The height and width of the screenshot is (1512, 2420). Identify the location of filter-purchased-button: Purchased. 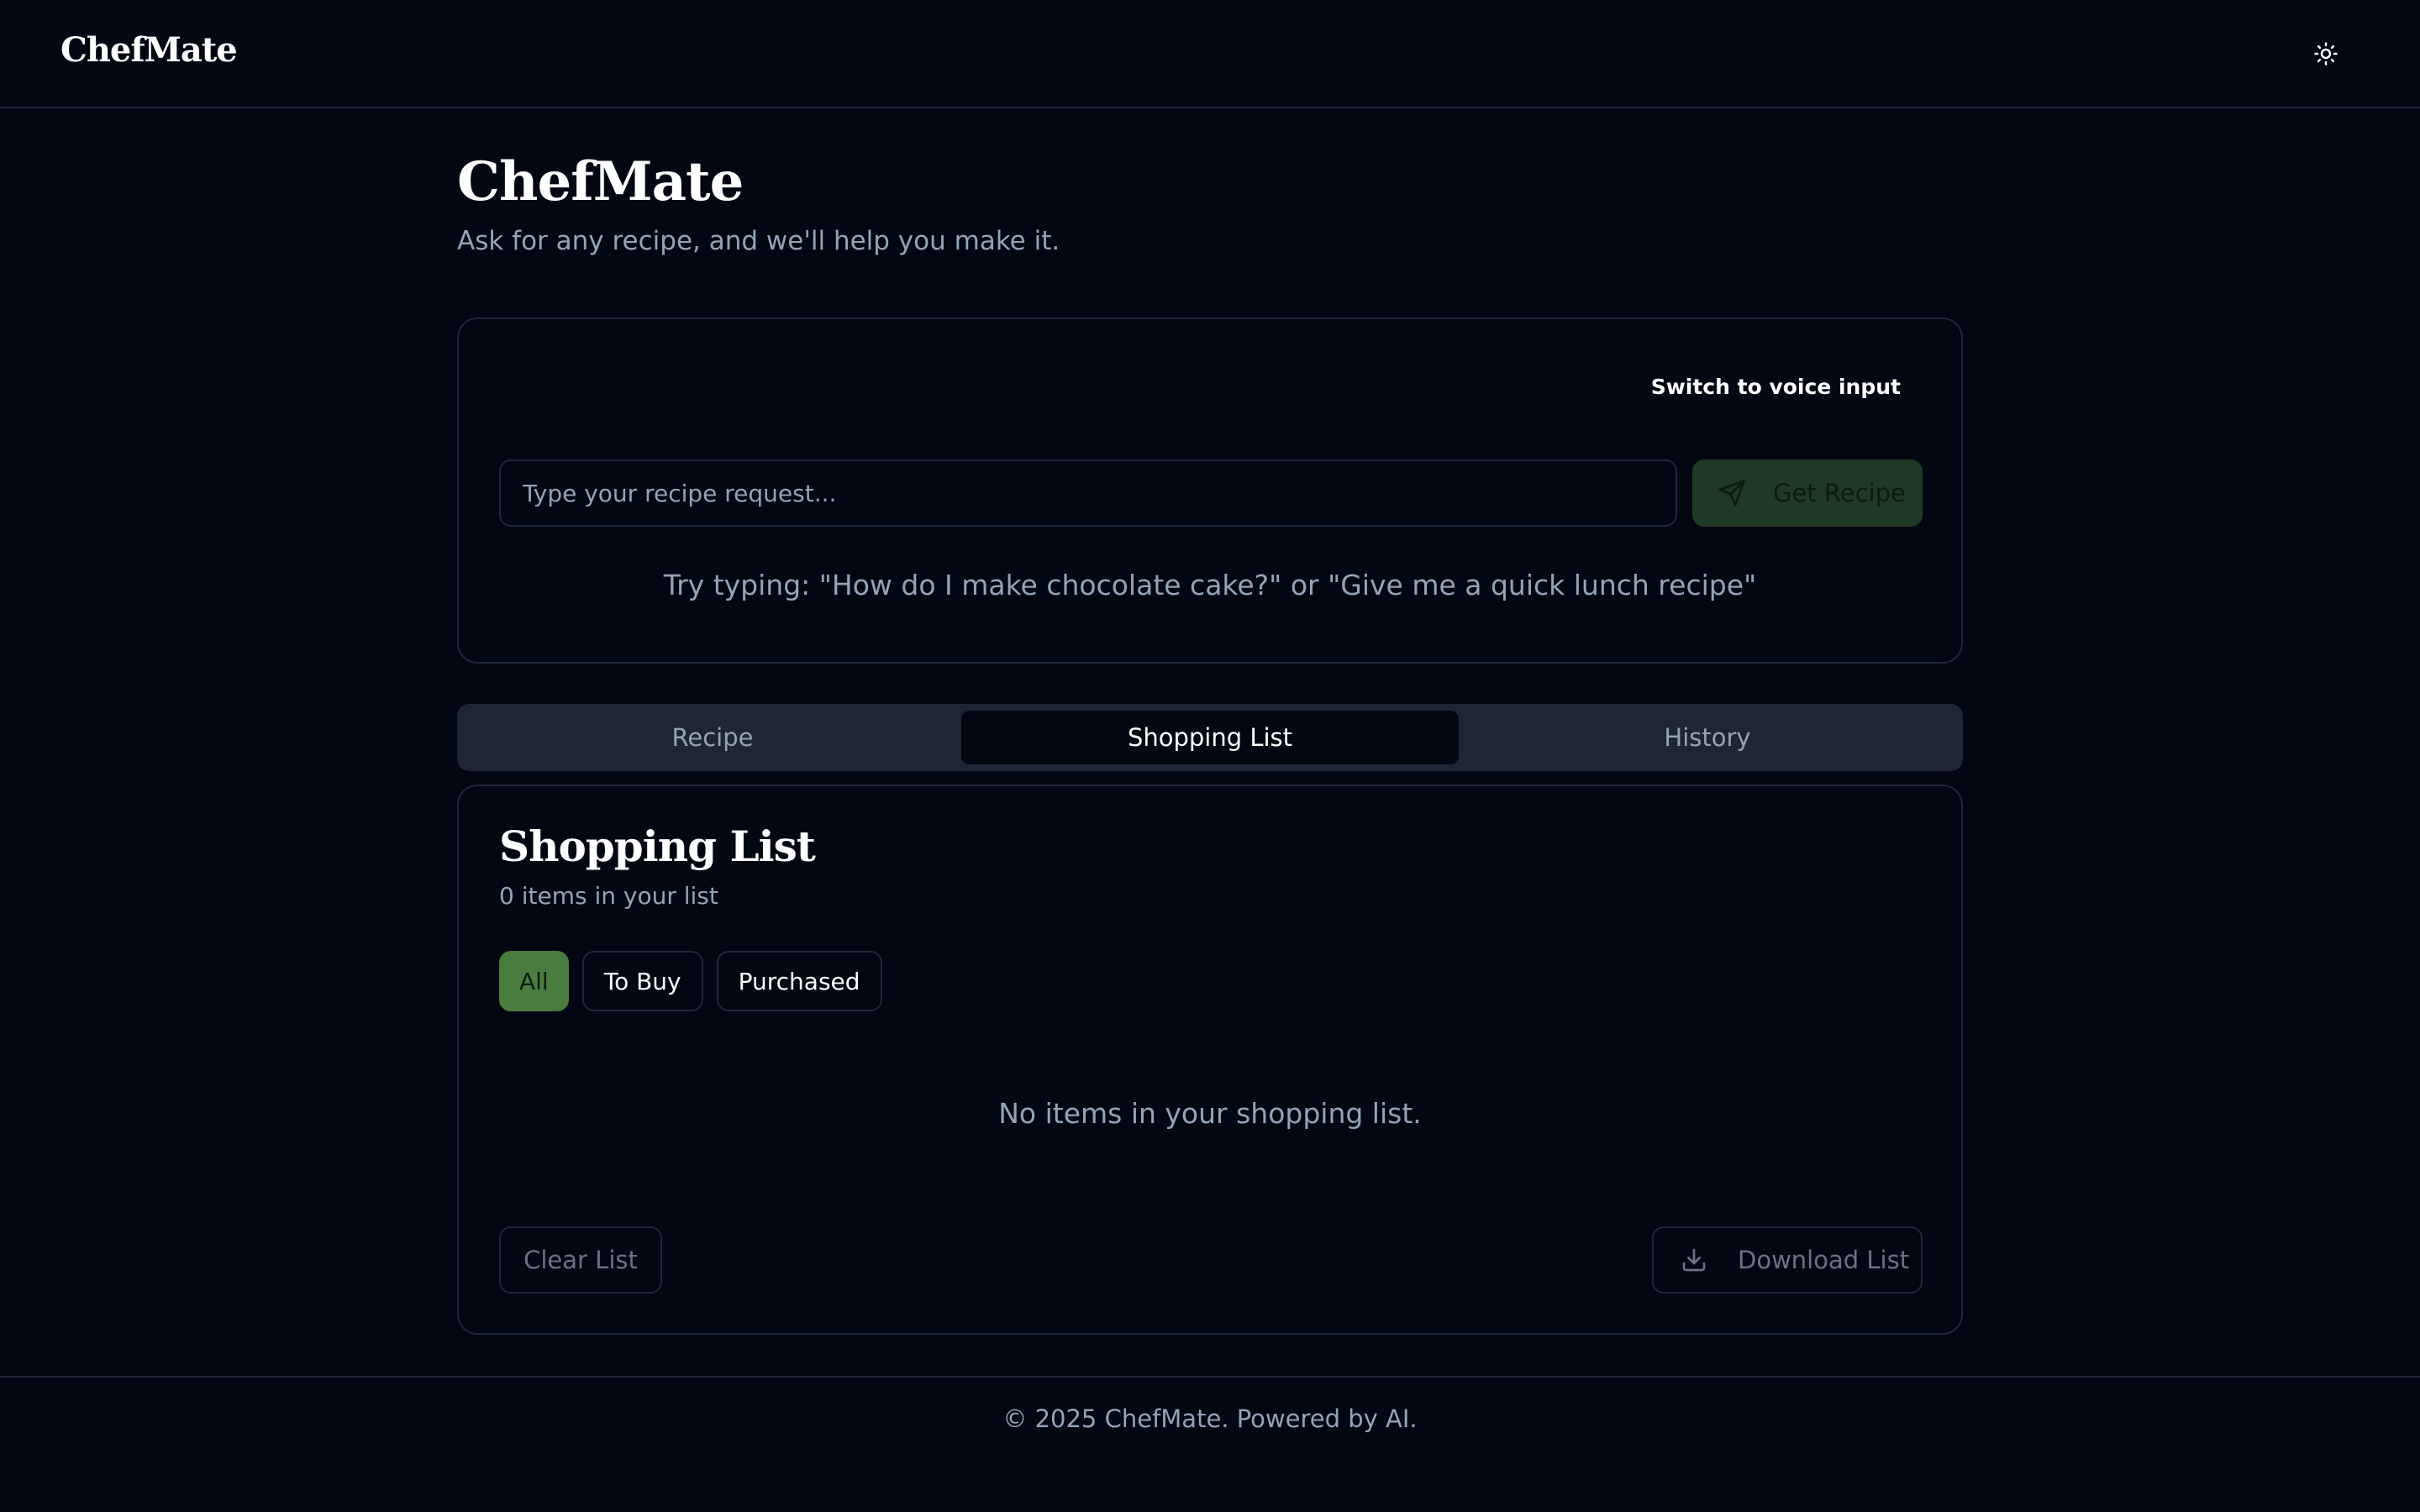
(799, 981).